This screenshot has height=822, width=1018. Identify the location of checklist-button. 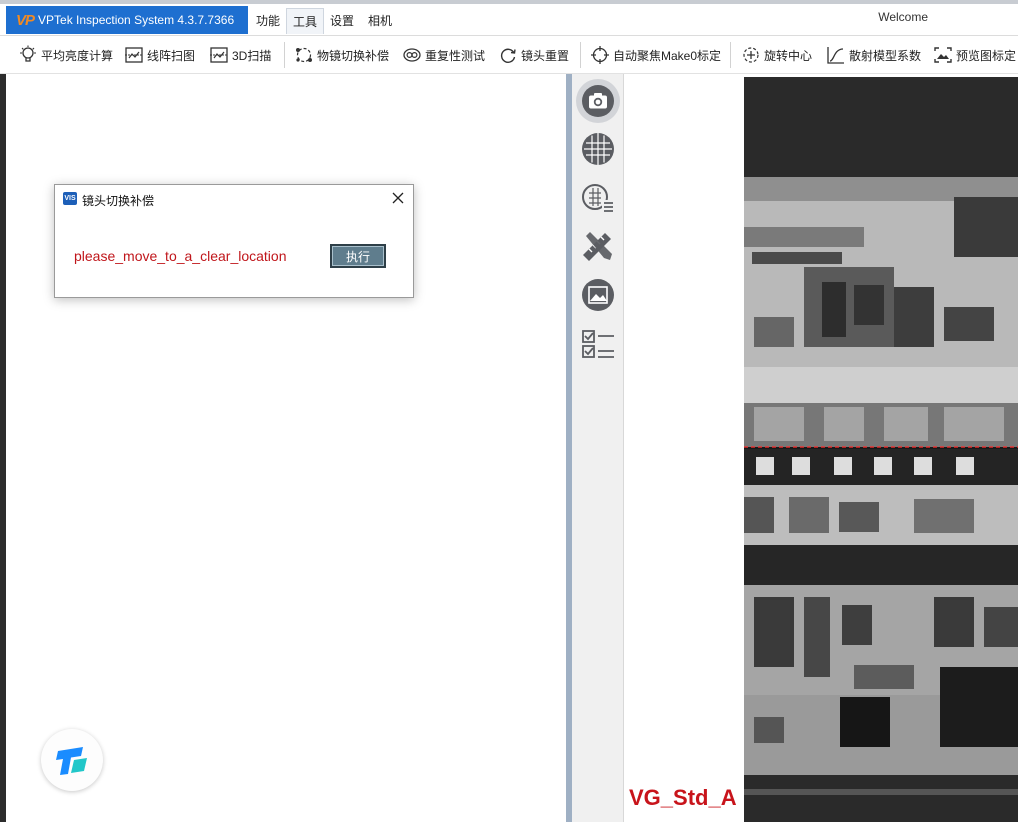
(598, 344).